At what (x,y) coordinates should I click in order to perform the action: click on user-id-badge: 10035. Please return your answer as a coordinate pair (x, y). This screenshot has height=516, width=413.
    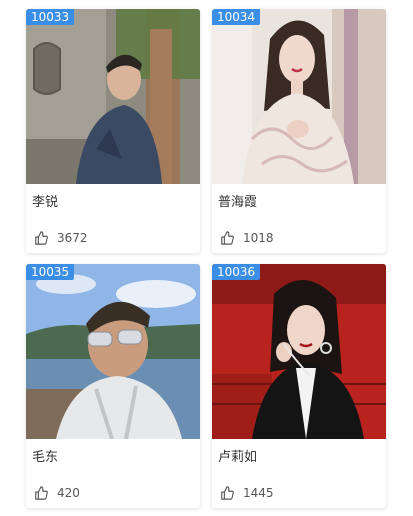
    Looking at the image, I should click on (50, 272).